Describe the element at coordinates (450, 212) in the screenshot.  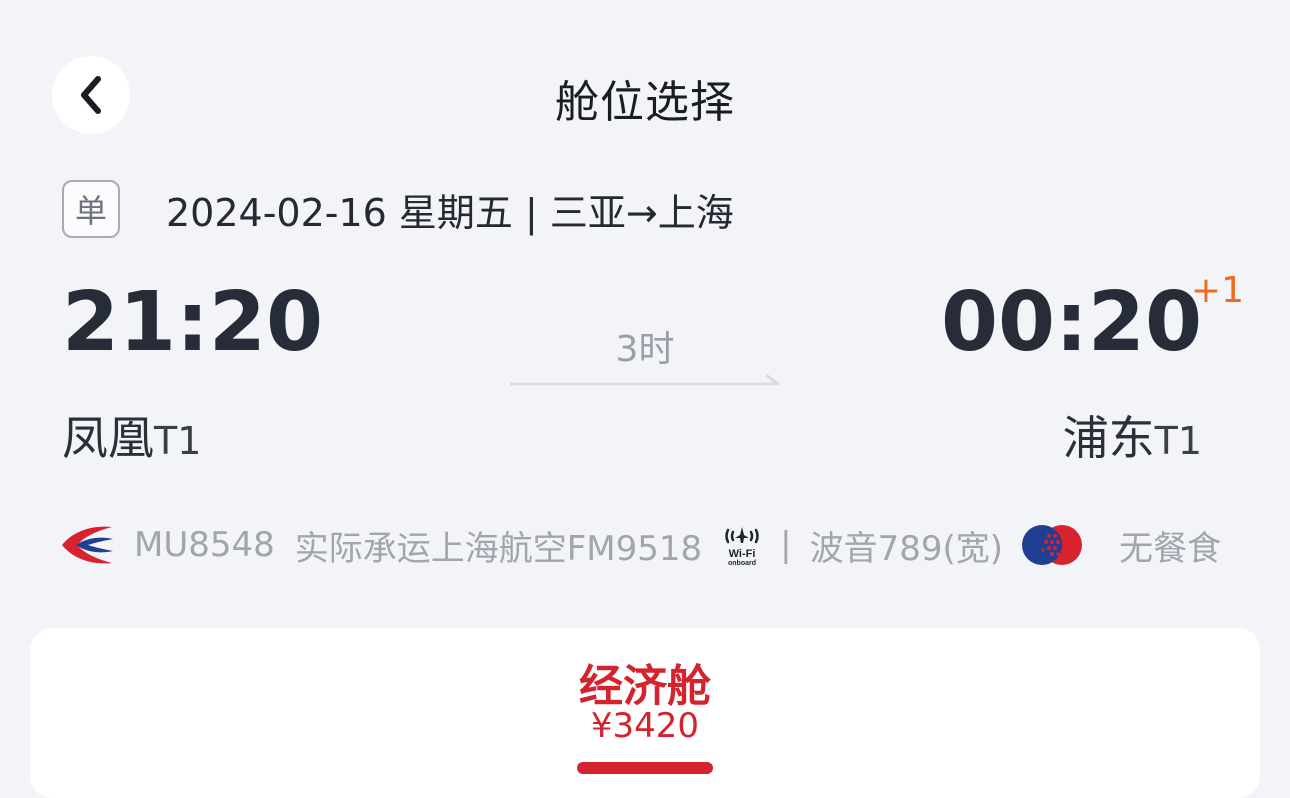
I see `trip-date-route: 2024-02-16 星期五 | 三亚→上海` at that location.